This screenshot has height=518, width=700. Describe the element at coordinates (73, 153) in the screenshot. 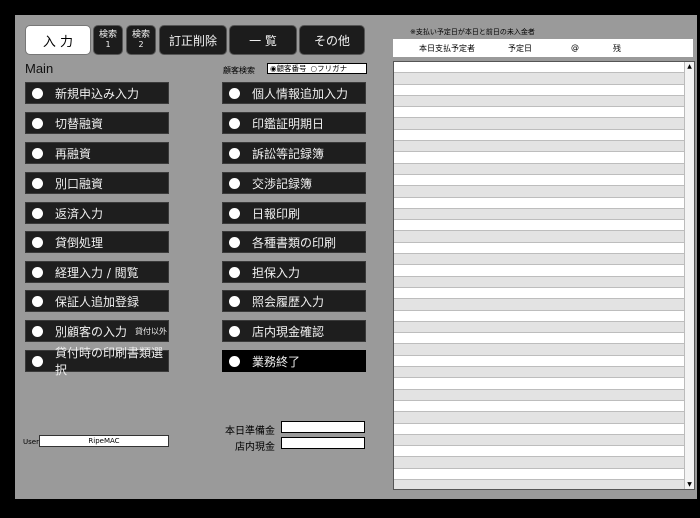

I see `button-label: 再融資` at that location.